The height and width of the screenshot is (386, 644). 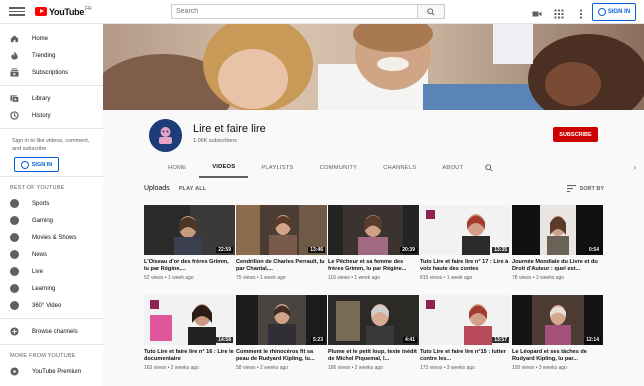 I want to click on sidebar-item-label: Subscriptions, so click(x=50, y=72).